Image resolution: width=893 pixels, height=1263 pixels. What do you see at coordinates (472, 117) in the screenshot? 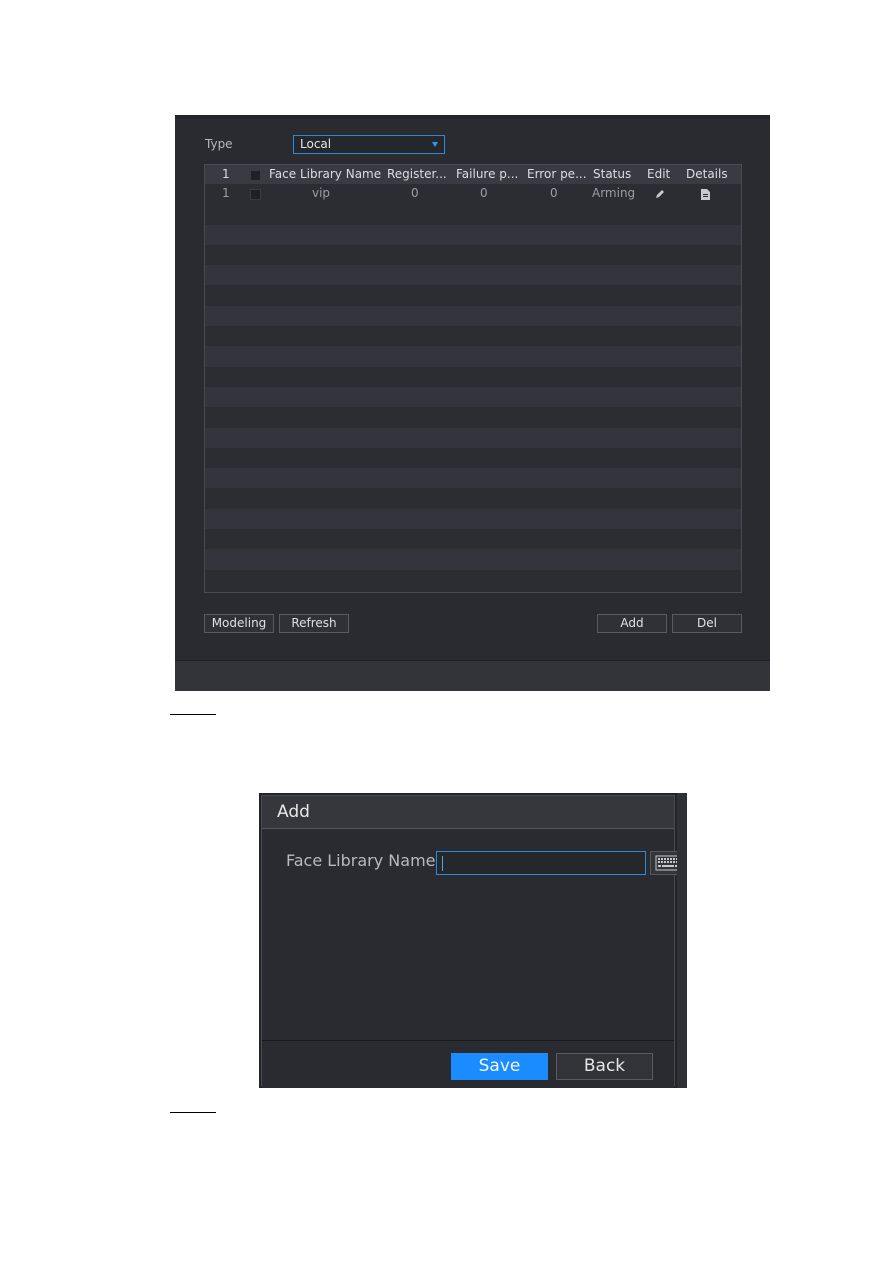
I see `panel-top-strip` at bounding box center [472, 117].